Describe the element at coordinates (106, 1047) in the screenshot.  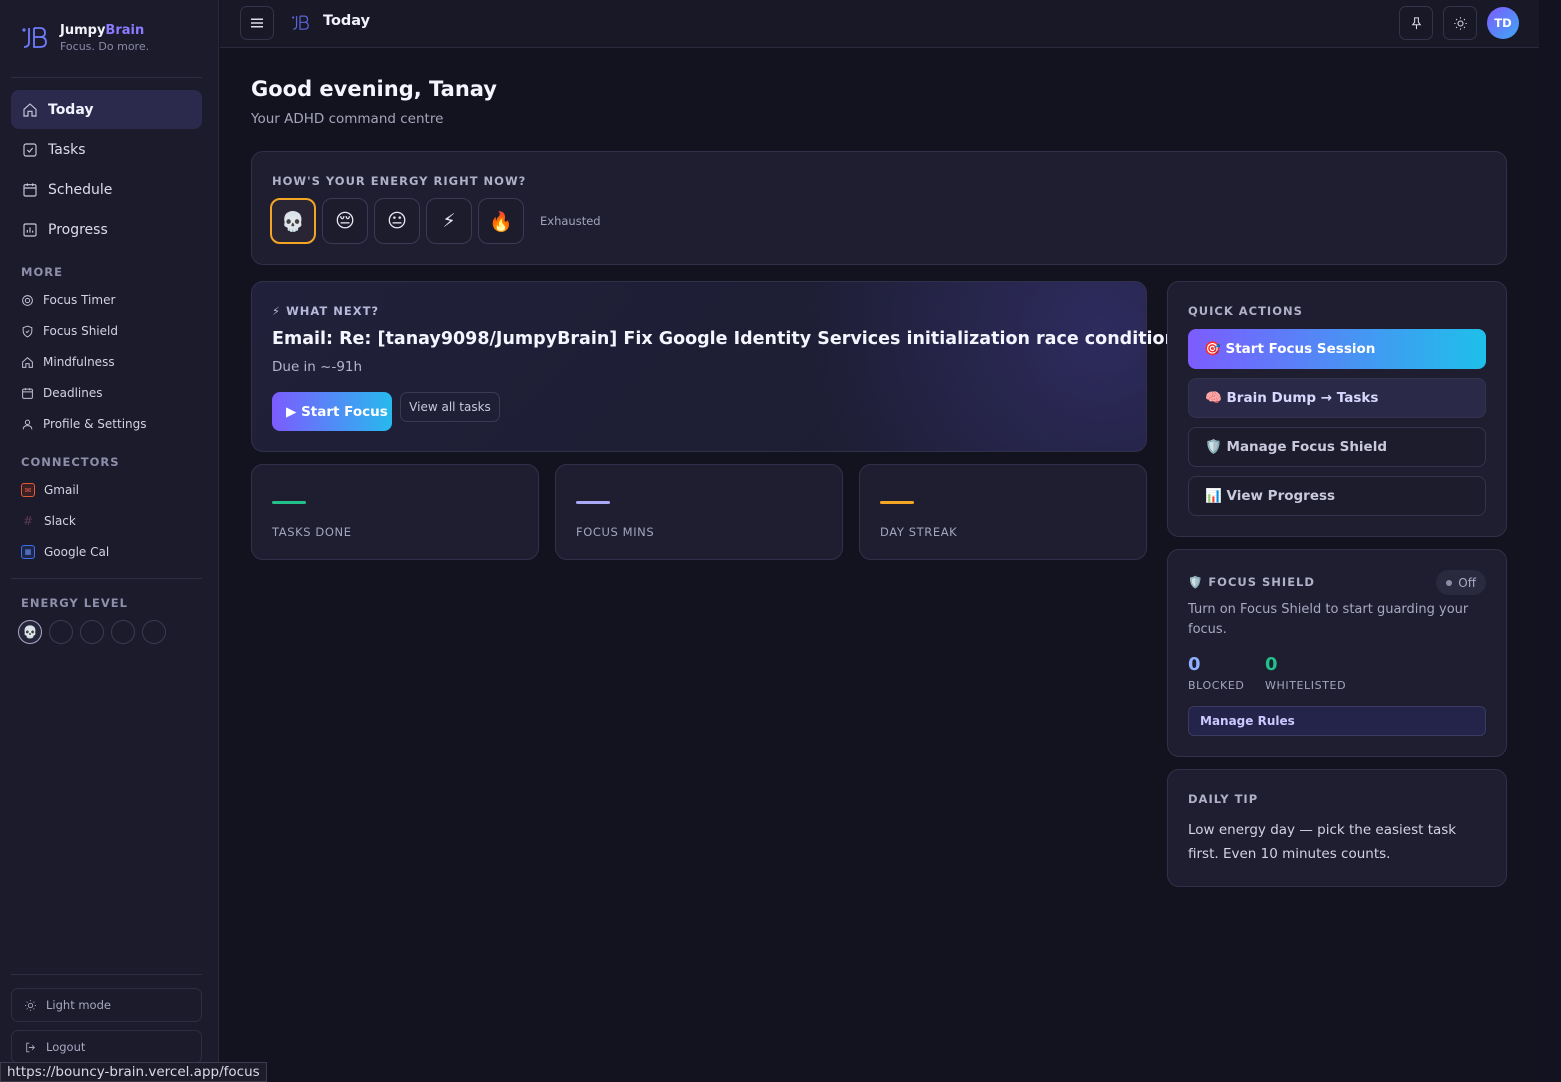
I see `logout-button: Logout` at that location.